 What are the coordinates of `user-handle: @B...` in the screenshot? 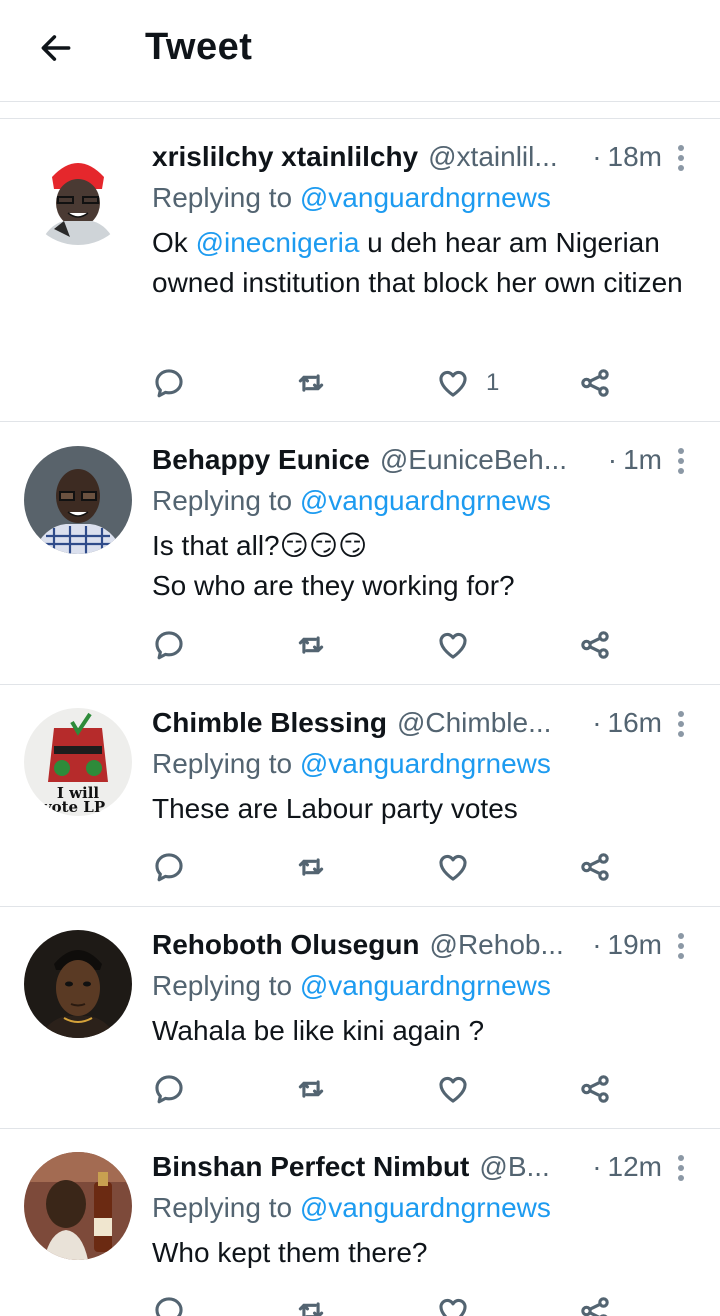 It's located at (530, 1167).